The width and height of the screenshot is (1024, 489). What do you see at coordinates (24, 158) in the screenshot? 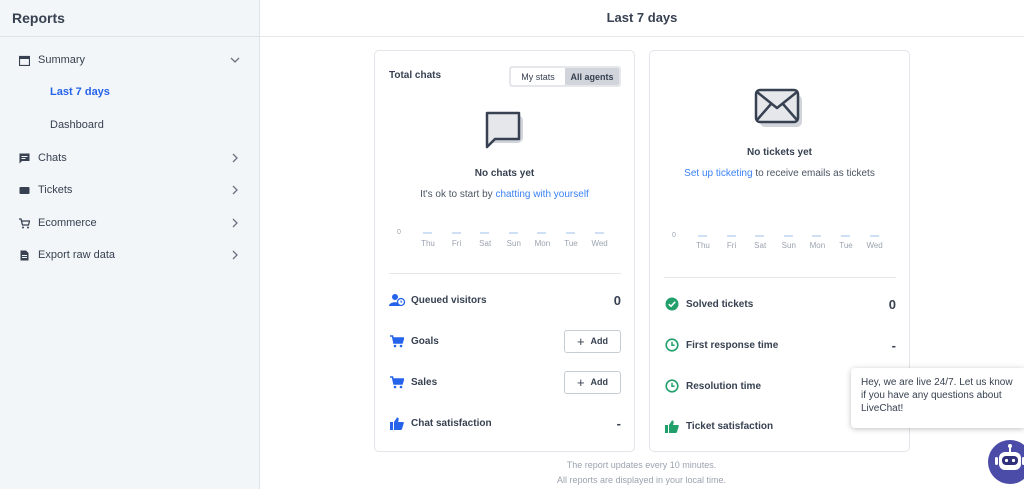
I see `chat-icon` at bounding box center [24, 158].